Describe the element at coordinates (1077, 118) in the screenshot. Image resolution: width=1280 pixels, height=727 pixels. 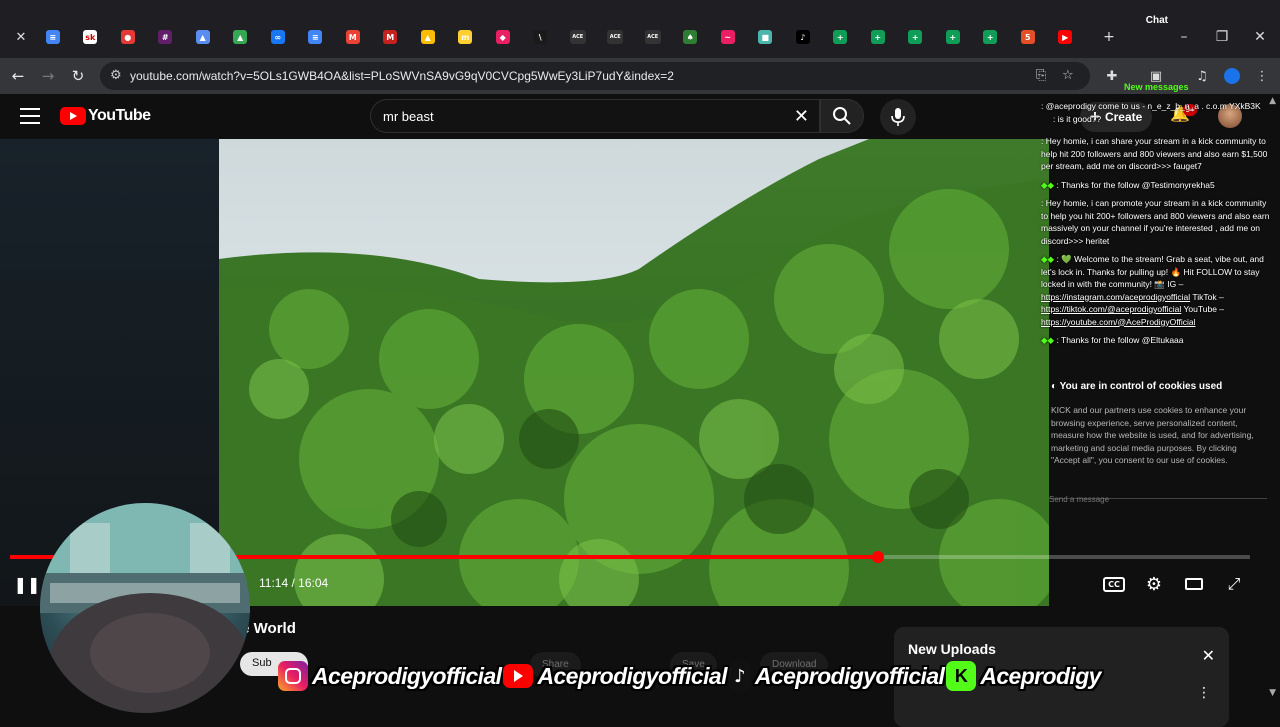
I see `chat-message: : is it good??` at that location.